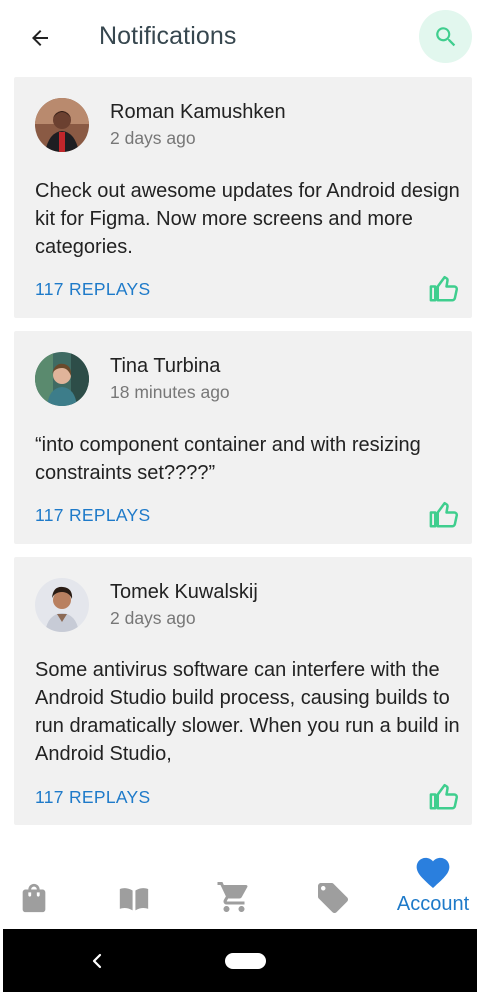 The height and width of the screenshot is (992, 480). I want to click on nav-item-library, so click(134, 885).